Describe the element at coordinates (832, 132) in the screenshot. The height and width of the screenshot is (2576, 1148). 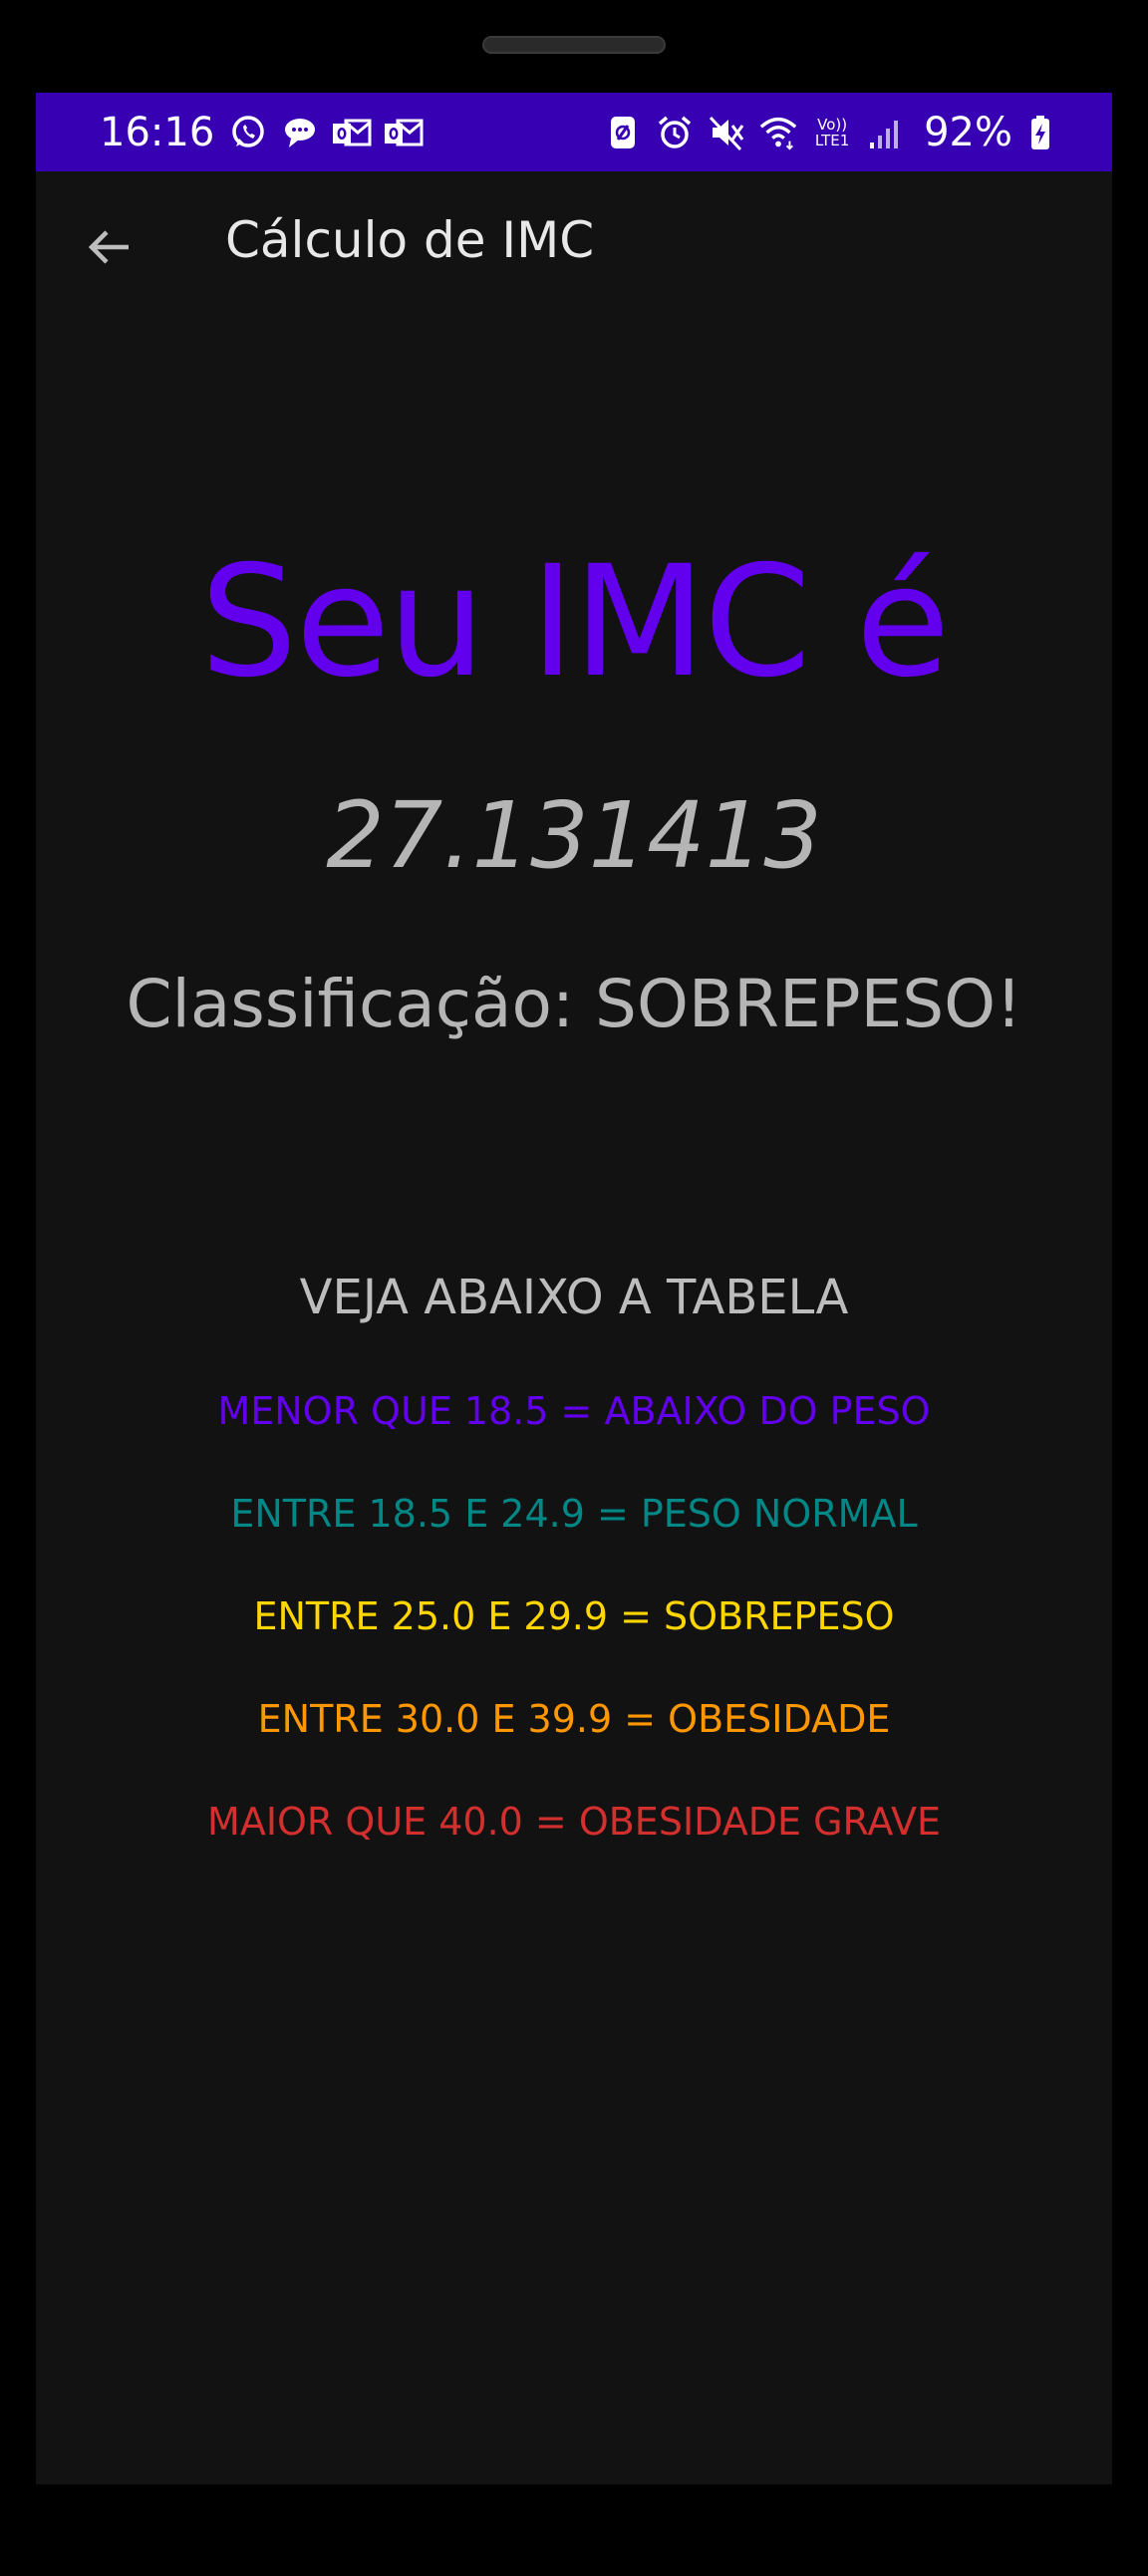
I see `volte-lte-icon: Vo)) LTE1` at that location.